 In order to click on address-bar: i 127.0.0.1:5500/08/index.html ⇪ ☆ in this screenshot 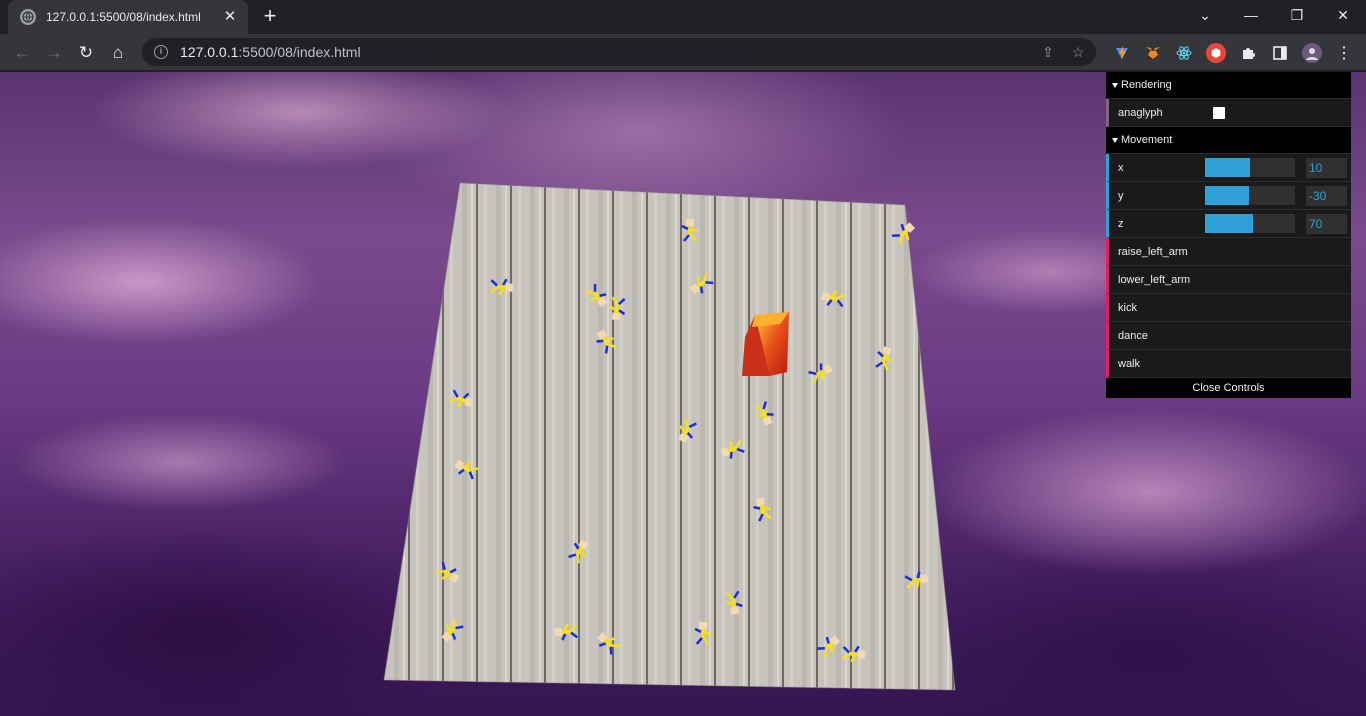, I will do `click(619, 52)`.